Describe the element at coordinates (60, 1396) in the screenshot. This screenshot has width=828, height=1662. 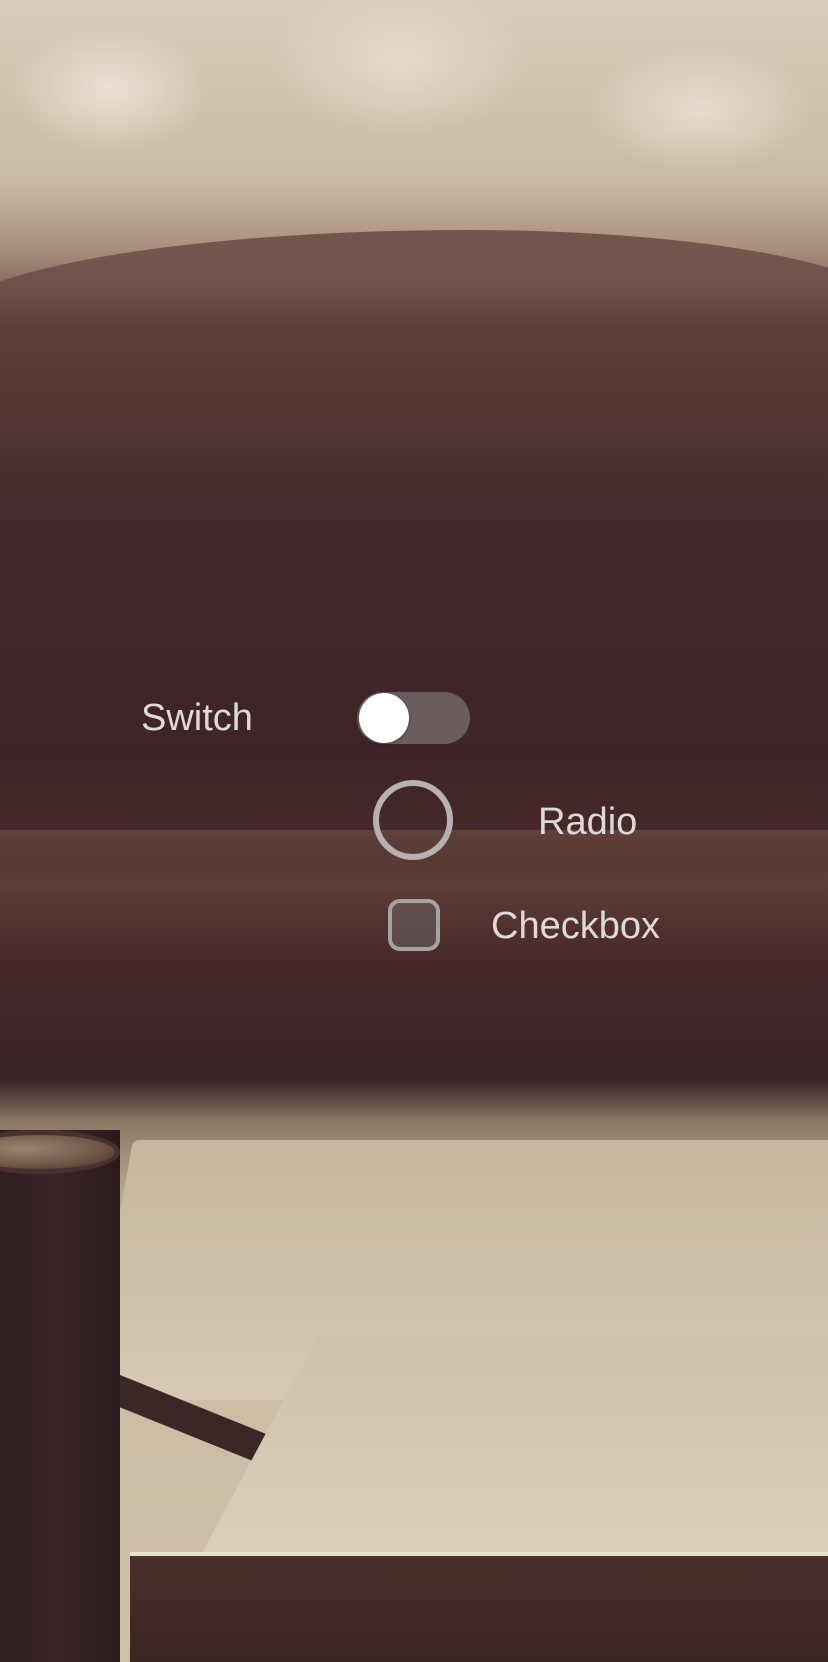
I see `background-cup` at that location.